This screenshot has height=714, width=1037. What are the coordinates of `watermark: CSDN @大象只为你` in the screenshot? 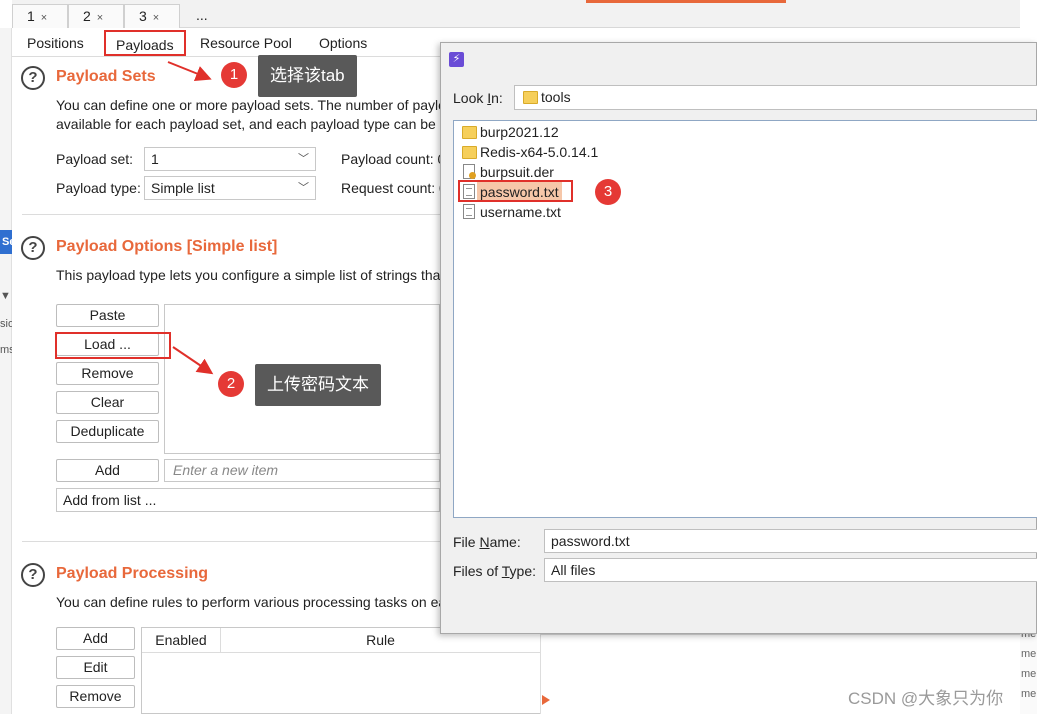 It's located at (926, 698).